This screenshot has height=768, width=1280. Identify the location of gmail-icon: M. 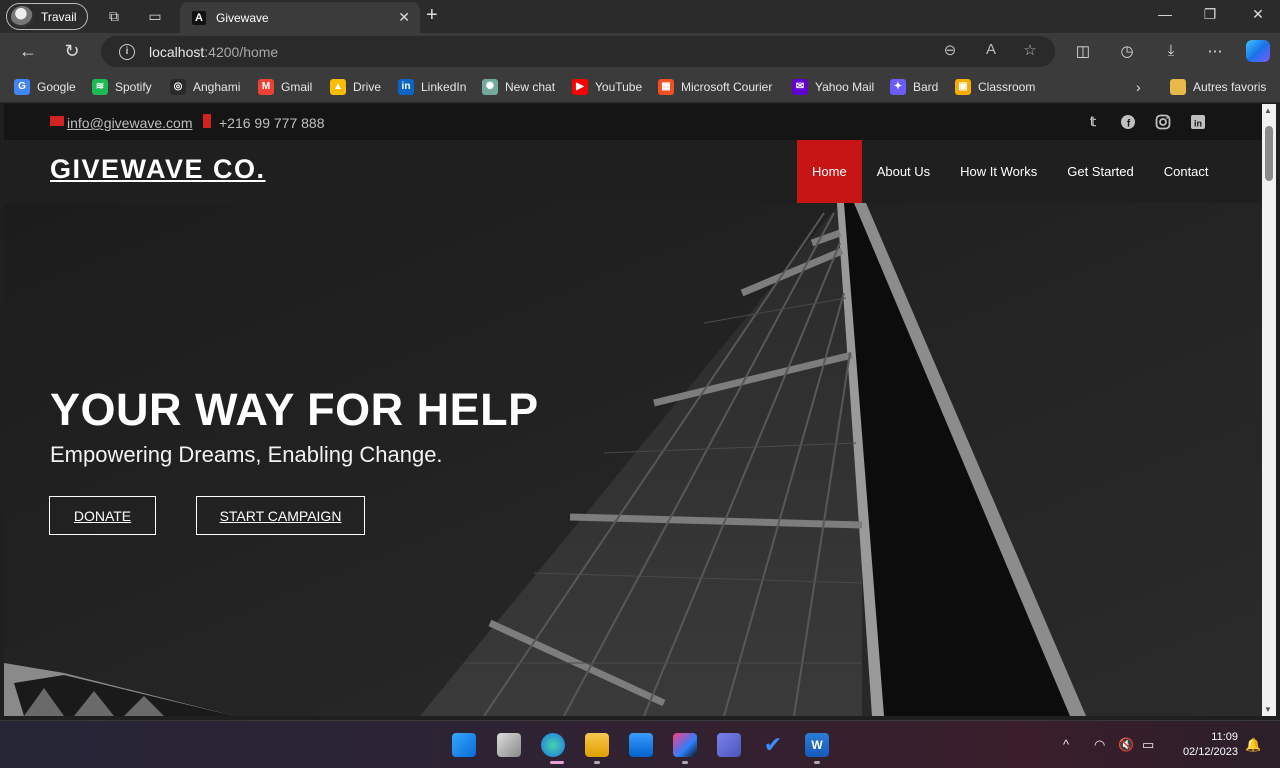
(266, 87).